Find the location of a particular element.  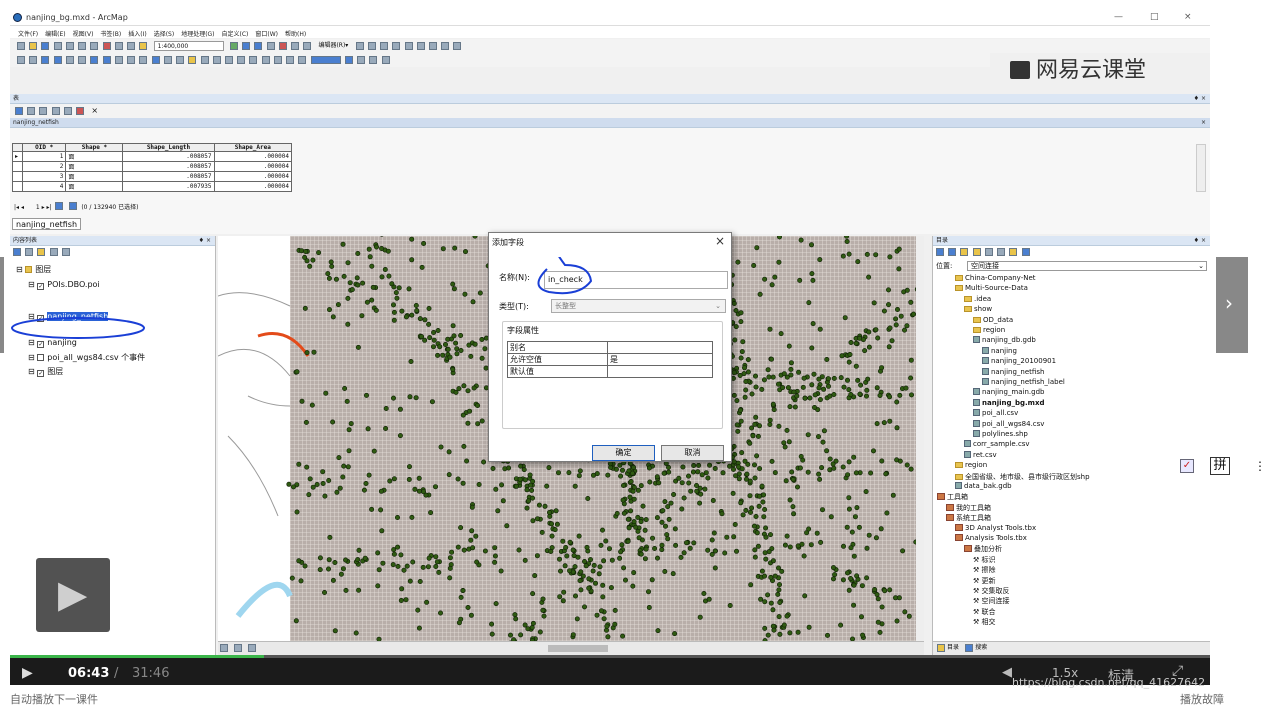

table-layer-close-icon: × is located at coordinates (1203, 123).